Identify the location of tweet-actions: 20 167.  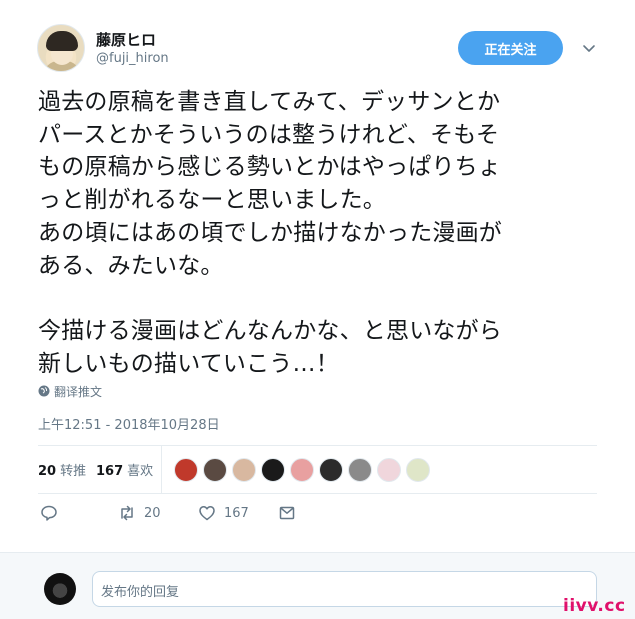
(188, 516).